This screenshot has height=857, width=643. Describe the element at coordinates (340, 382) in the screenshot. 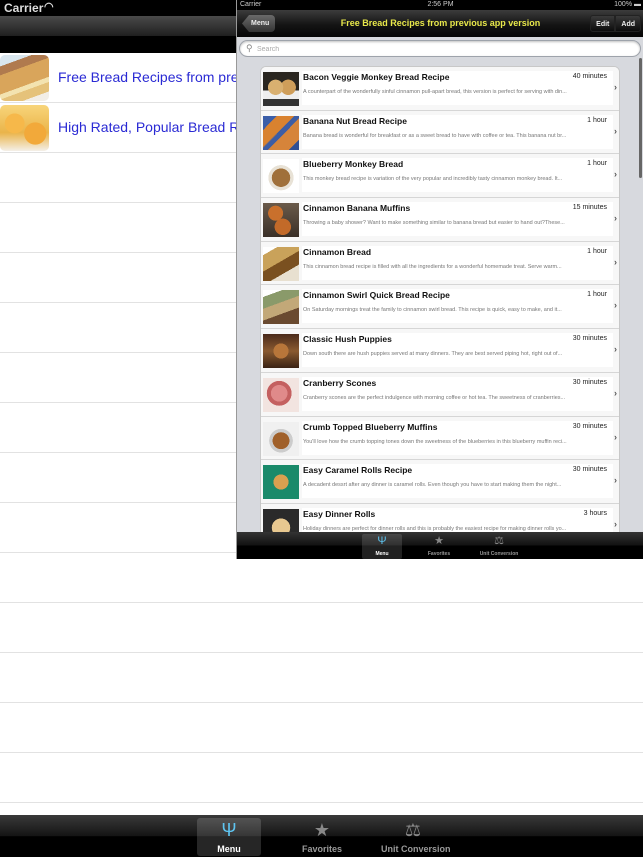

I see `recipe-title: Cranberry Scones` at that location.